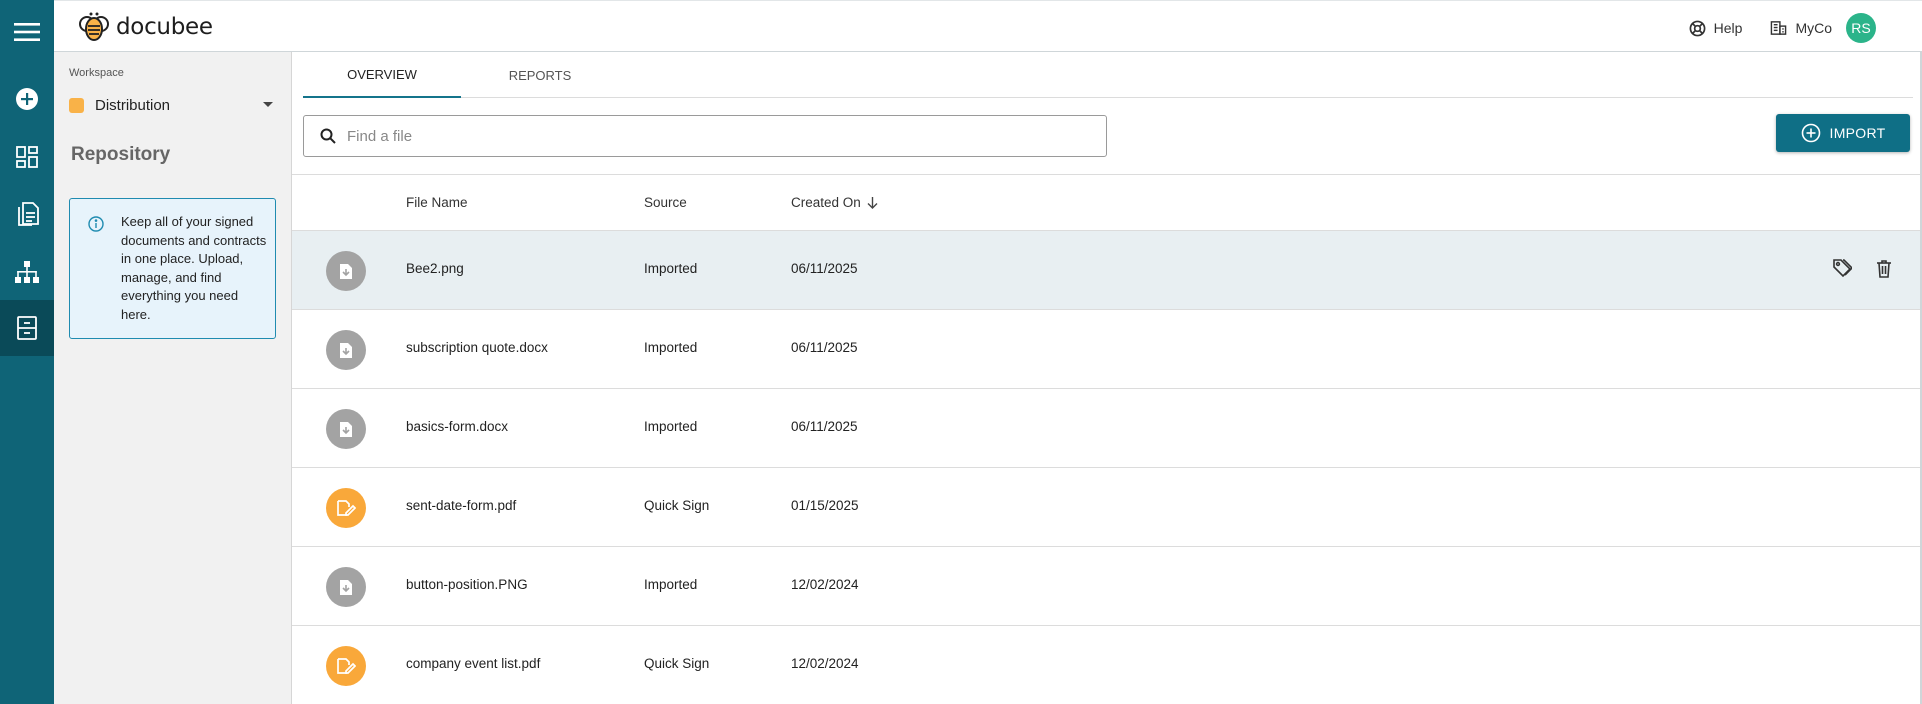 The image size is (1922, 704). What do you see at coordinates (1107, 586) in the screenshot?
I see `table-row: button-position.PNG Imported 12/02/2024` at bounding box center [1107, 586].